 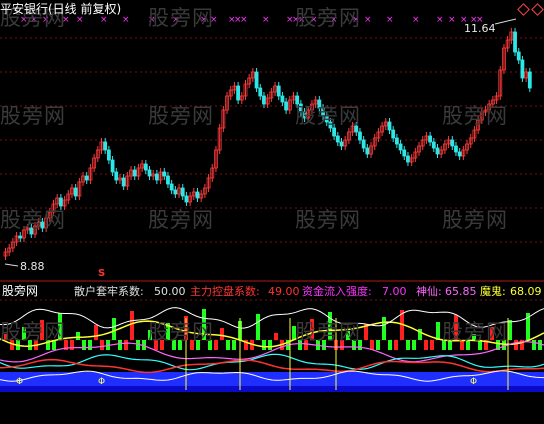 What do you see at coordinates (102, 273) in the screenshot?
I see `buy-signal-marker: S` at bounding box center [102, 273].